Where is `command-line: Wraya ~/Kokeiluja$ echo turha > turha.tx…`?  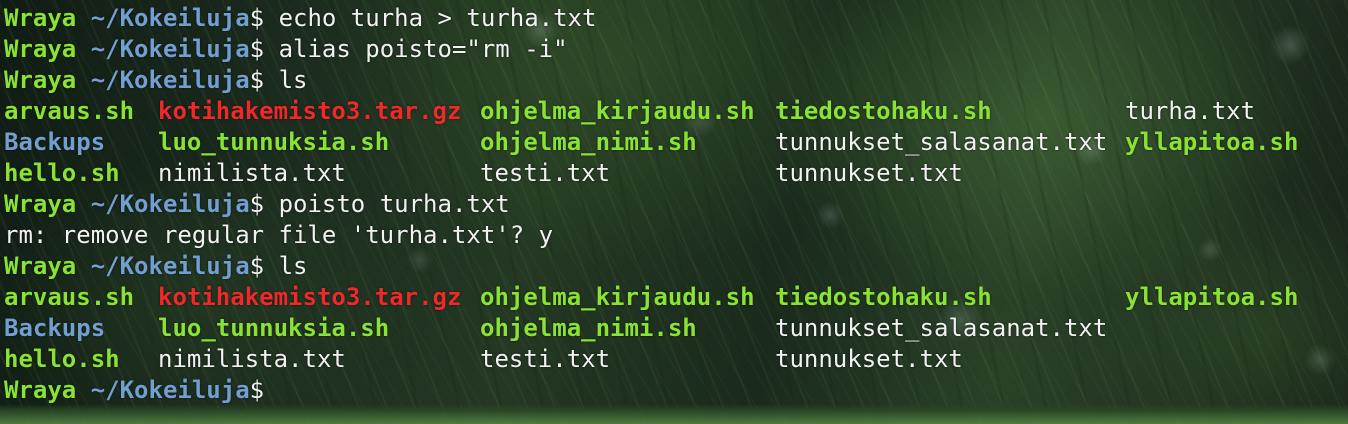 command-line: Wraya ~/Kokeiluja$ echo turha > turha.tx… is located at coordinates (300, 18).